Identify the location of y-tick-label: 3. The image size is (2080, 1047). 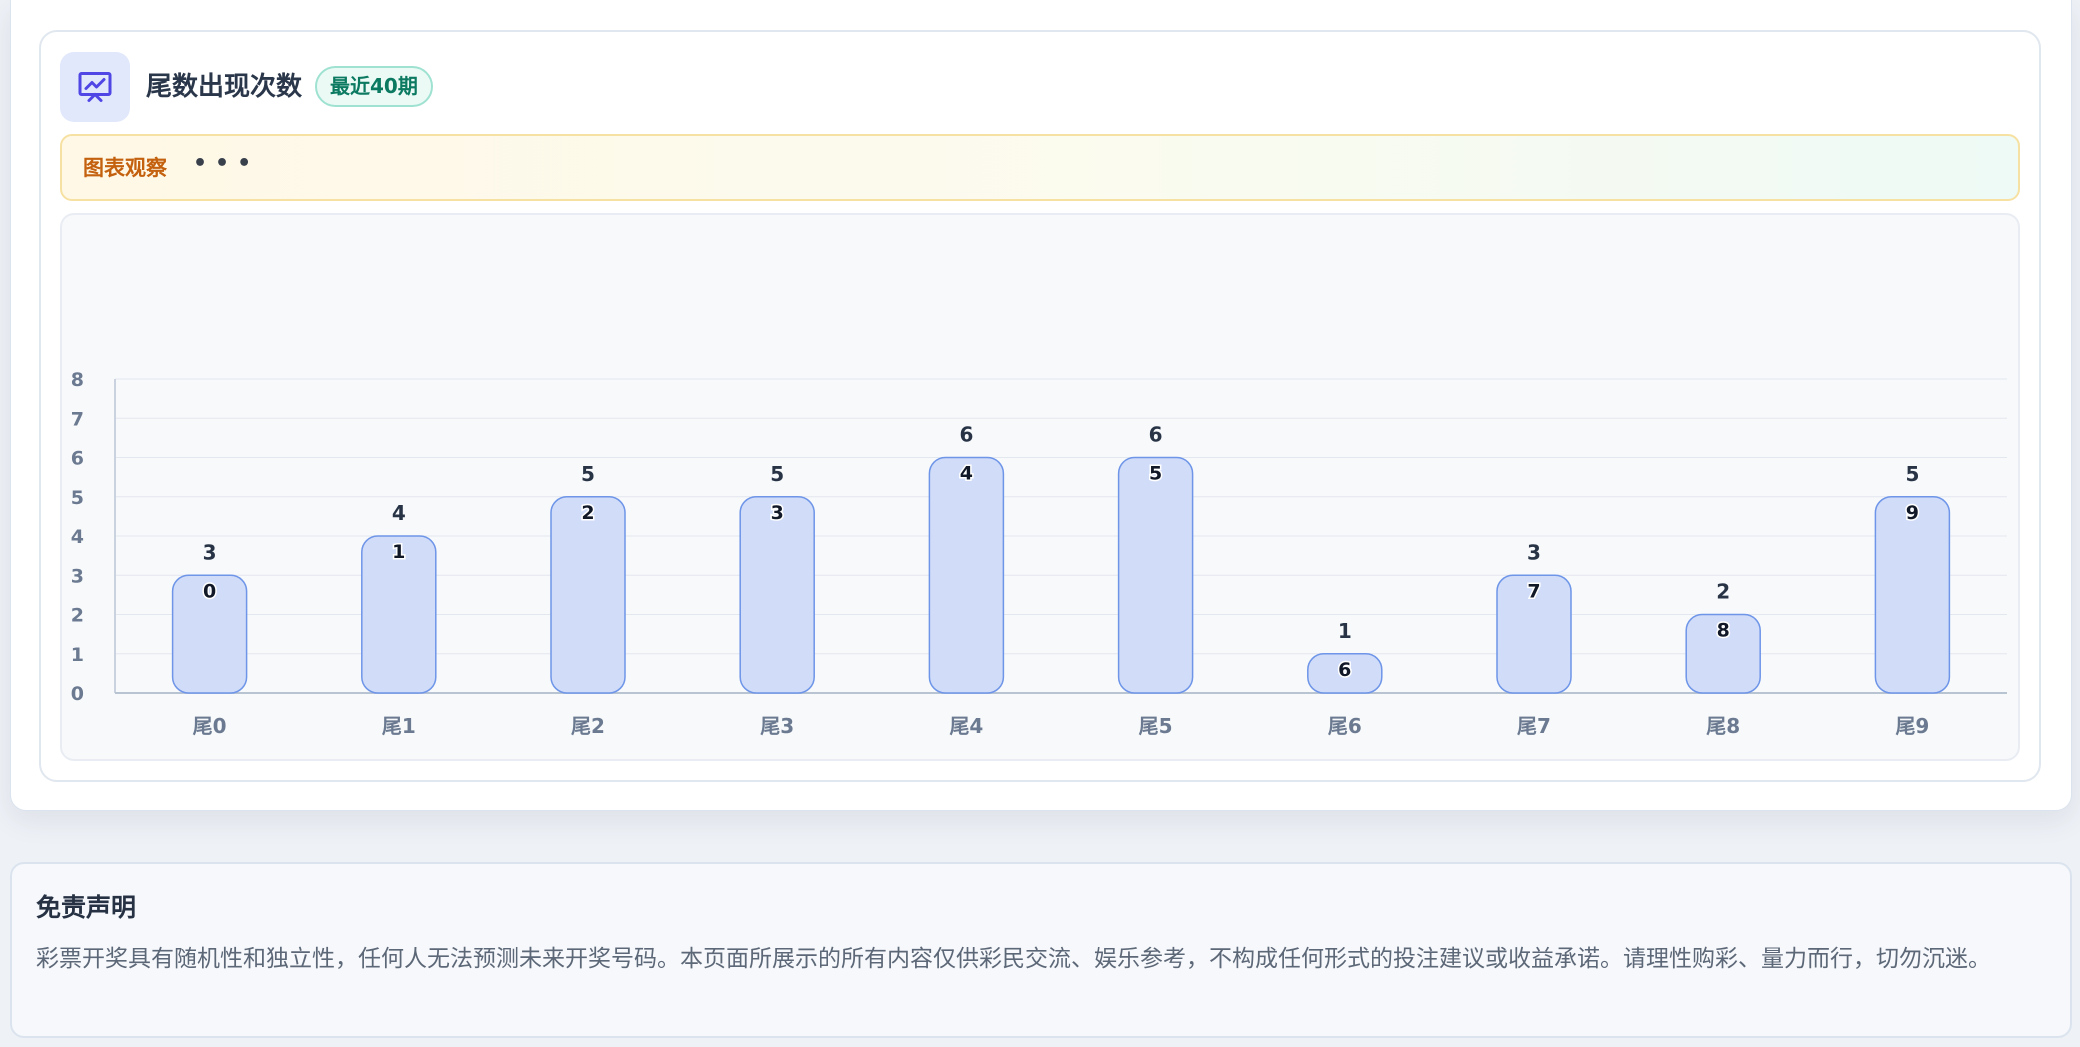
(77, 576).